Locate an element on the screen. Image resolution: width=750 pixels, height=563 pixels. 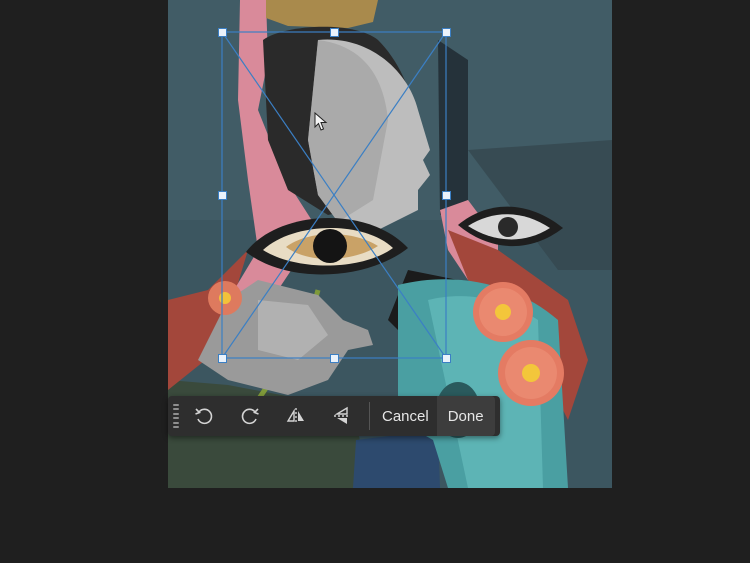
flip-vertical-button is located at coordinates (342, 416).